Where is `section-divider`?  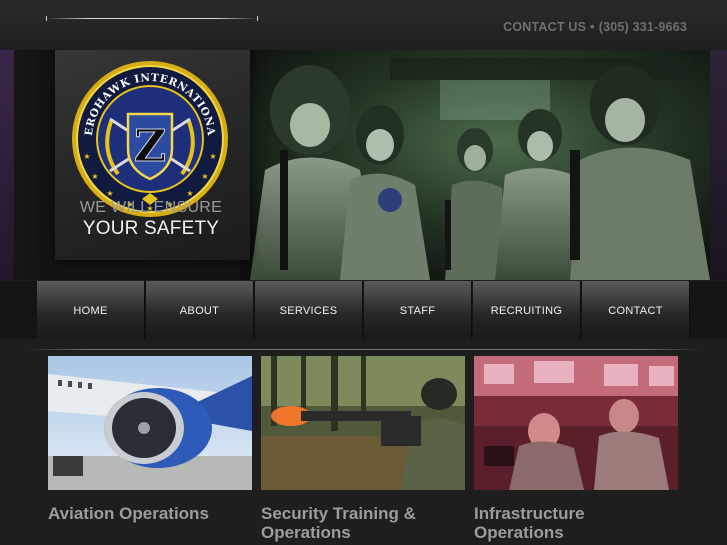
section-divider is located at coordinates (363, 349).